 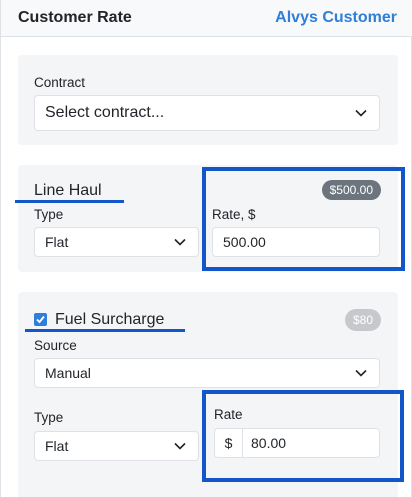 What do you see at coordinates (68, 373) in the screenshot?
I see `fuel-source-value: Manual` at bounding box center [68, 373].